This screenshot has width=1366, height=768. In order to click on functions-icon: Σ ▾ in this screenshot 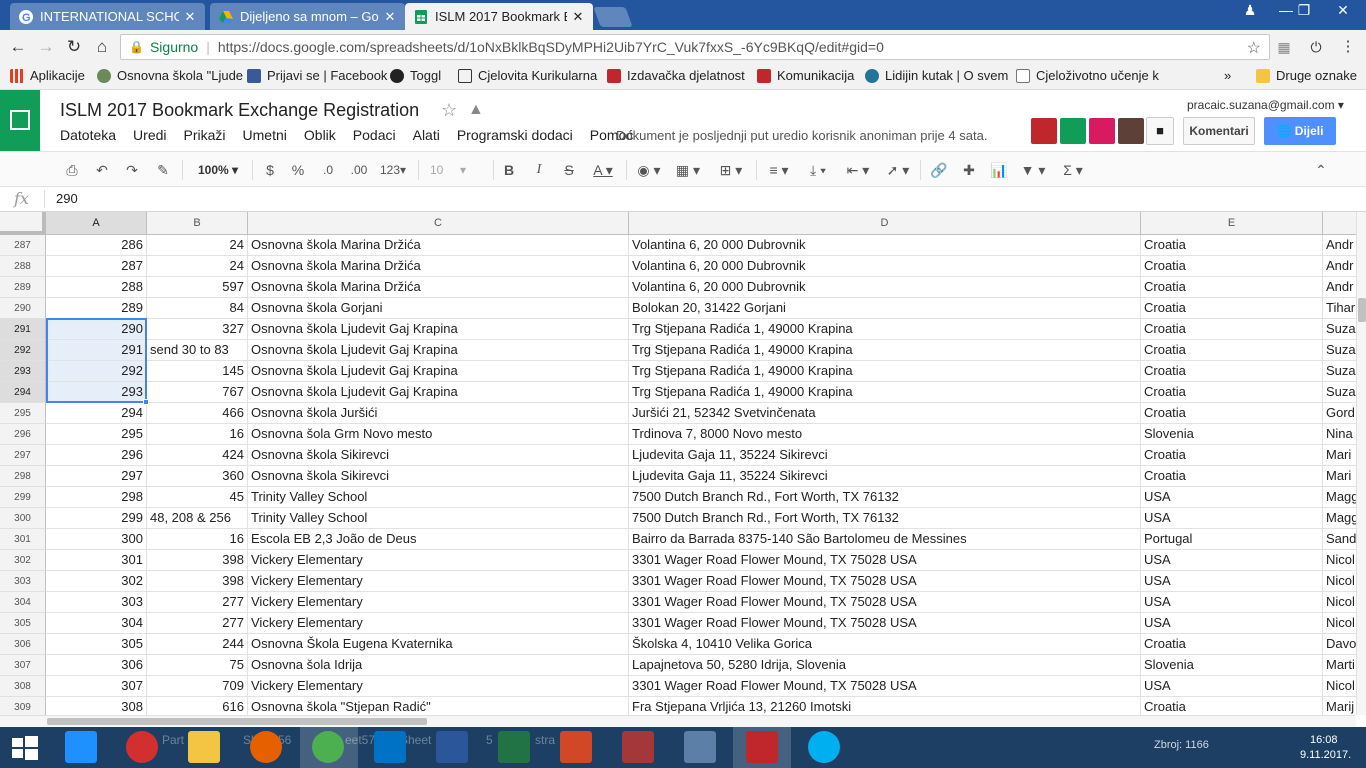, I will do `click(1073, 170)`.